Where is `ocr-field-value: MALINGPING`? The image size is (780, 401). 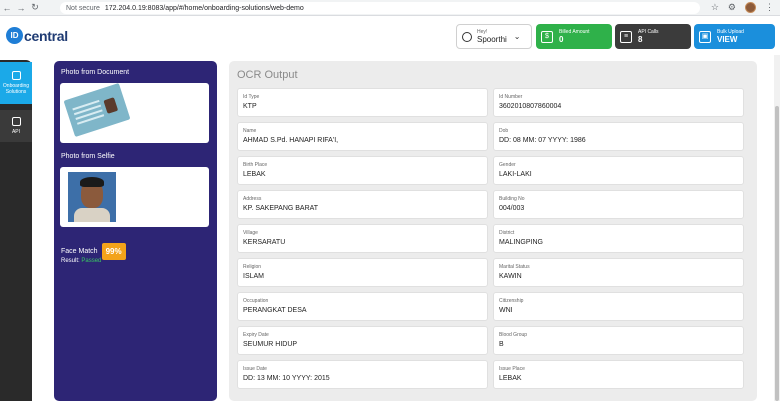
ocr-field-value: MALINGPING is located at coordinates (521, 242).